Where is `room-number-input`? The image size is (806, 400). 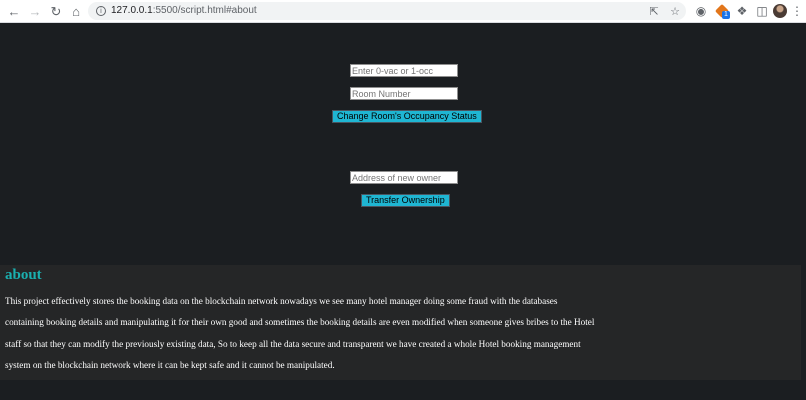
room-number-input is located at coordinates (404, 93).